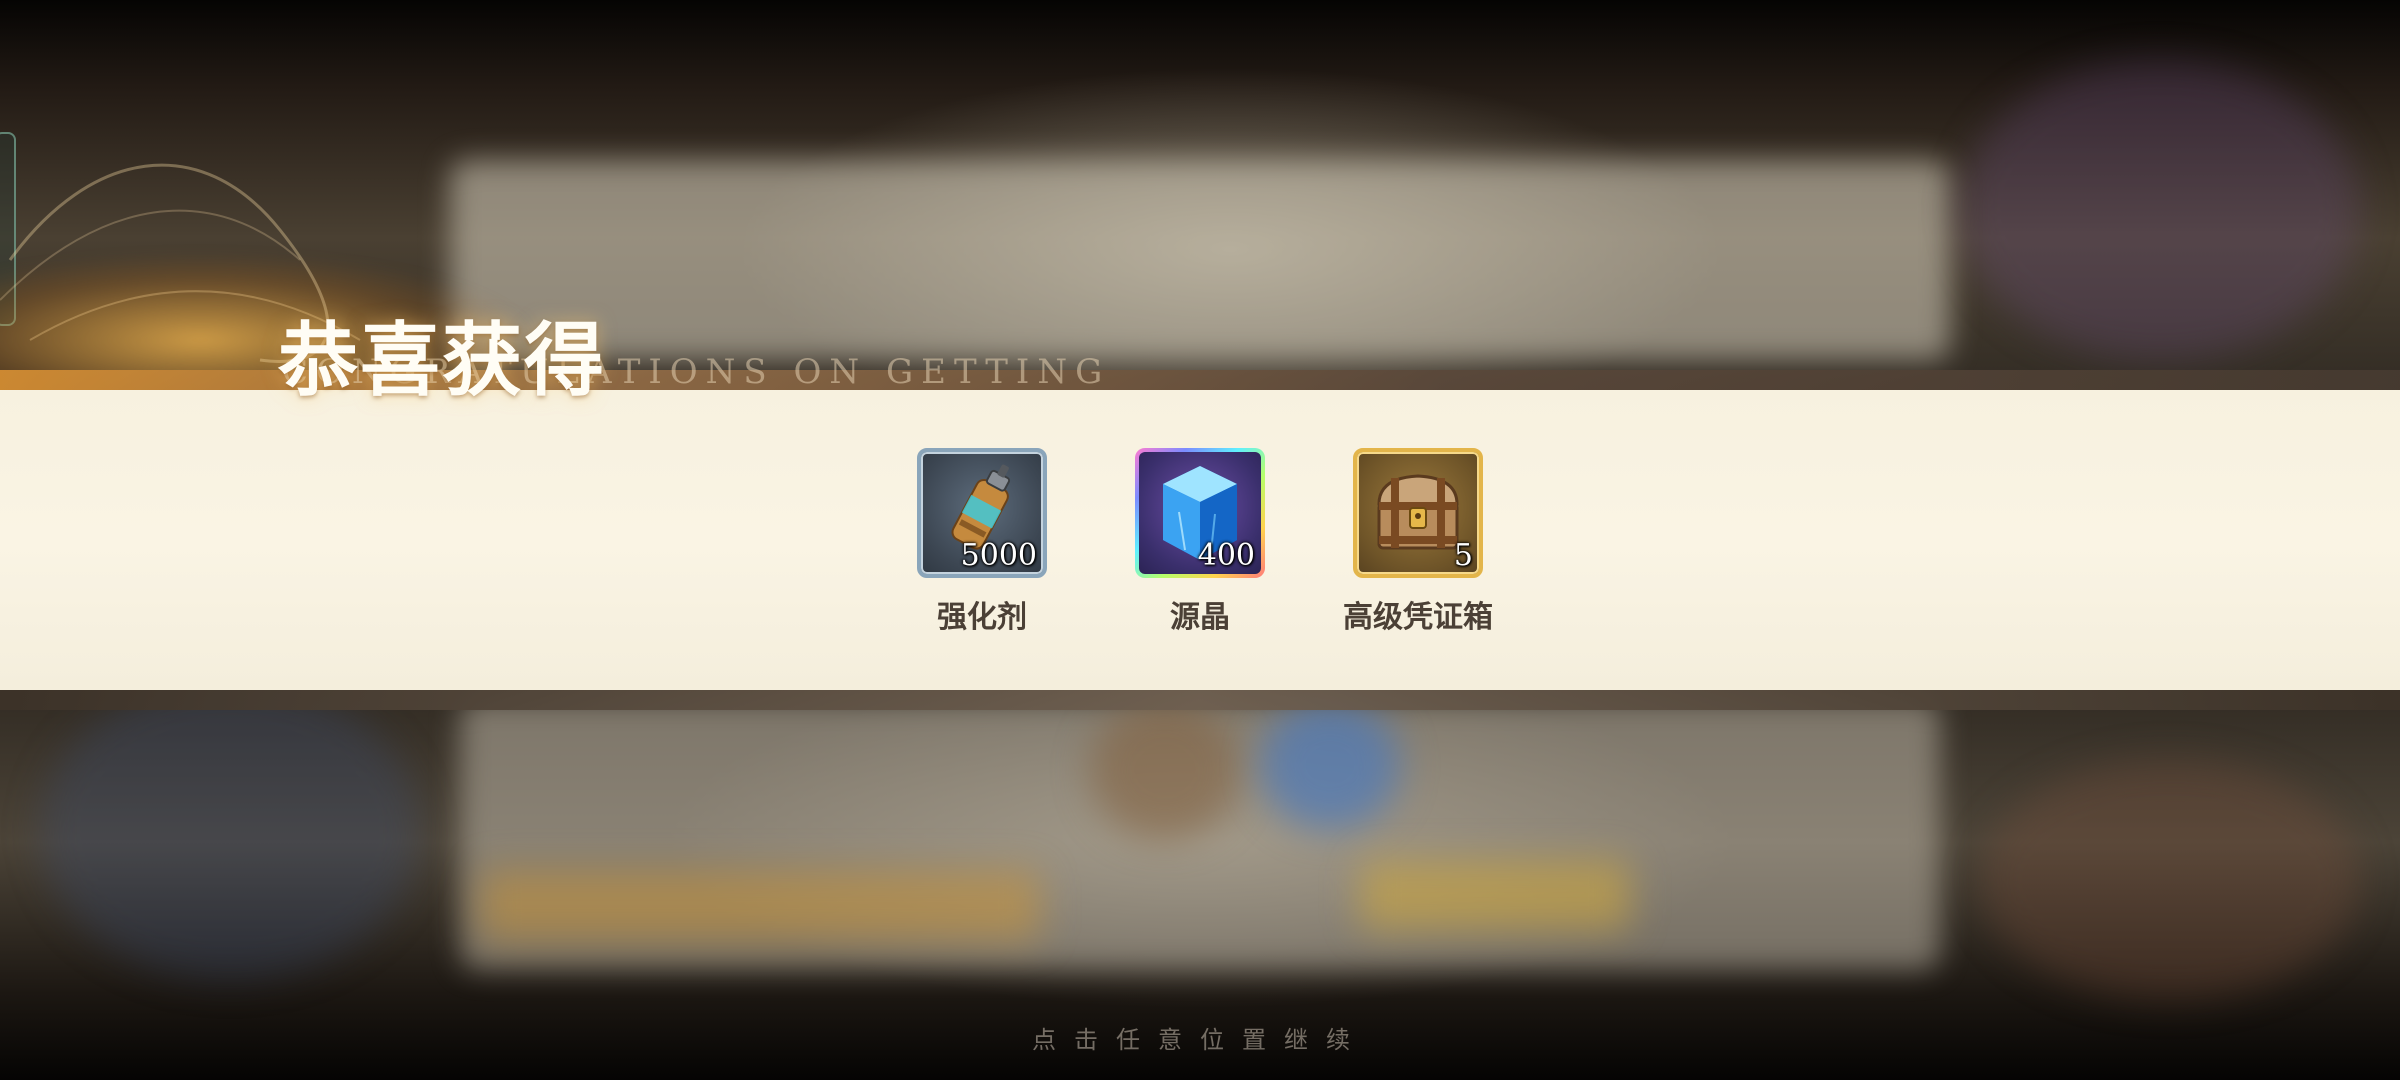 The height and width of the screenshot is (1080, 2400). I want to click on title-congratulations: 恭喜获得, so click(442, 360).